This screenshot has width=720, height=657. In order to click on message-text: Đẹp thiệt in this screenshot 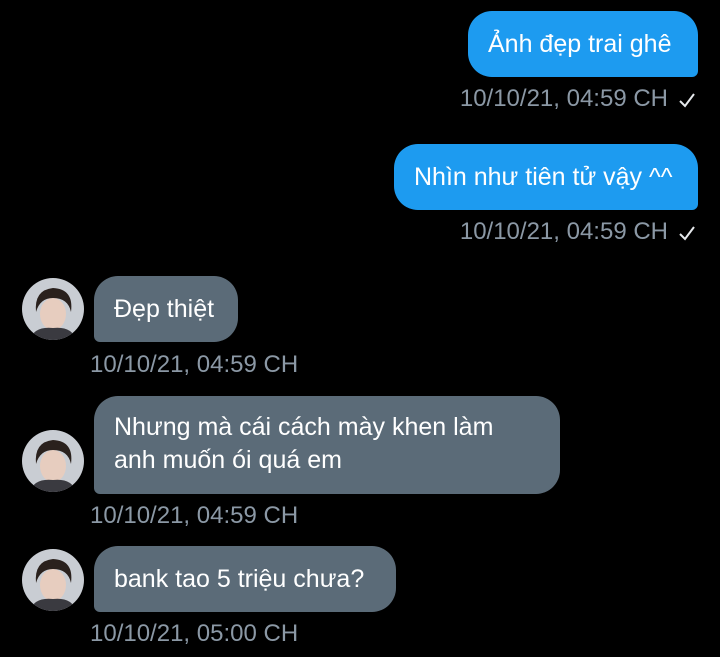, I will do `click(164, 308)`.